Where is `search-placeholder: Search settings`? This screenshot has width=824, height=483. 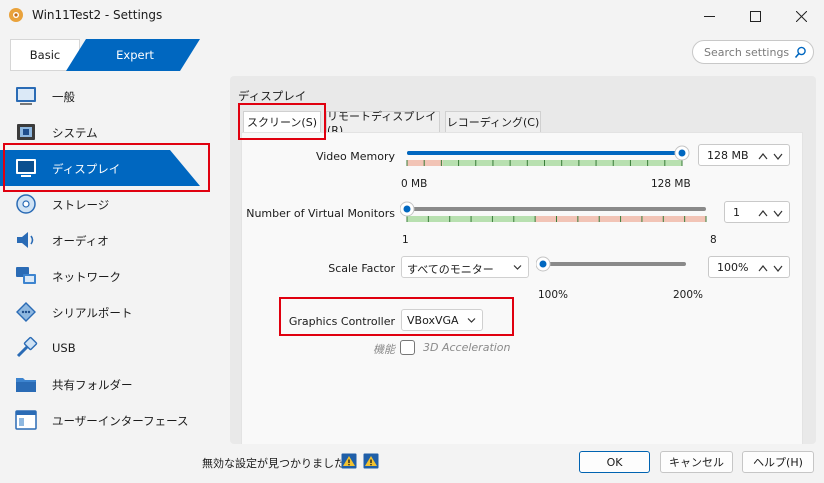
search-placeholder: Search settings is located at coordinates (747, 52).